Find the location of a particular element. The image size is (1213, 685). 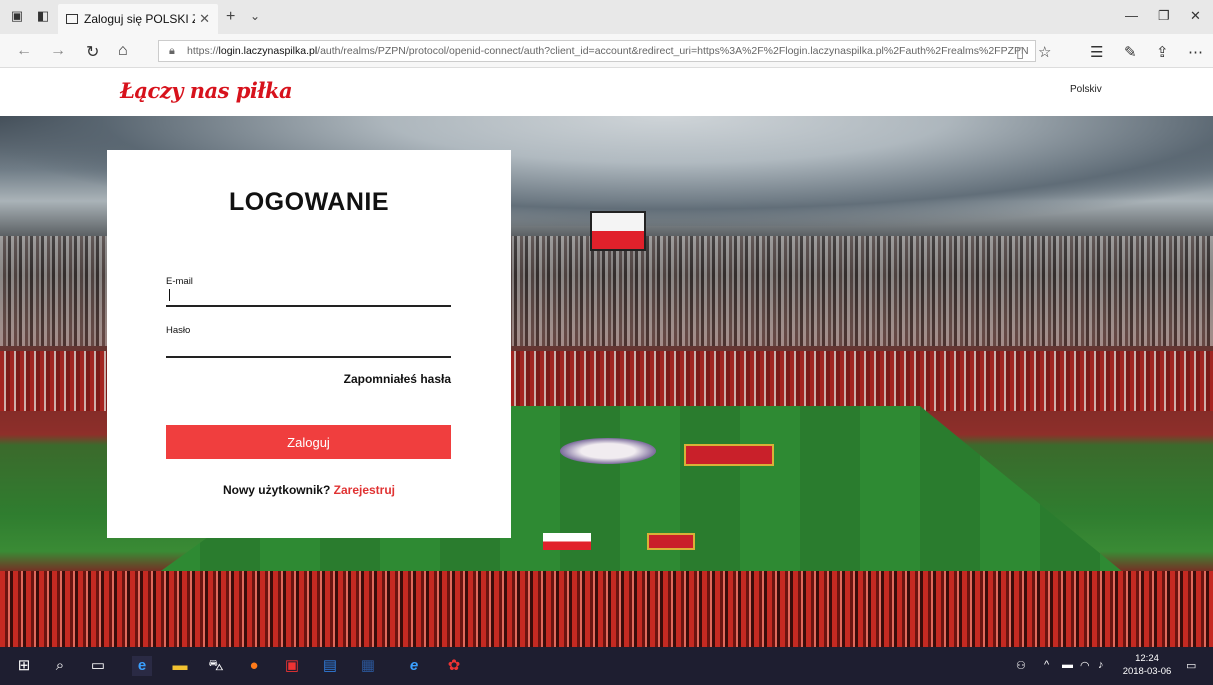

login-title: LOGOWANIE is located at coordinates (309, 202).